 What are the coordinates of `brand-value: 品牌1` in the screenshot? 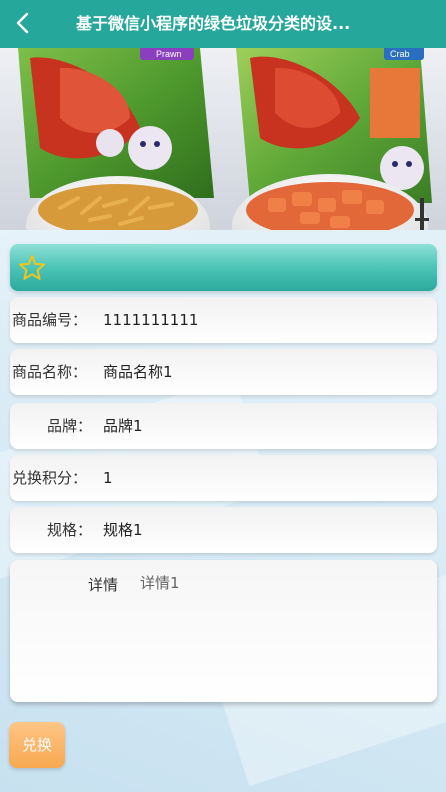 It's located at (123, 426).